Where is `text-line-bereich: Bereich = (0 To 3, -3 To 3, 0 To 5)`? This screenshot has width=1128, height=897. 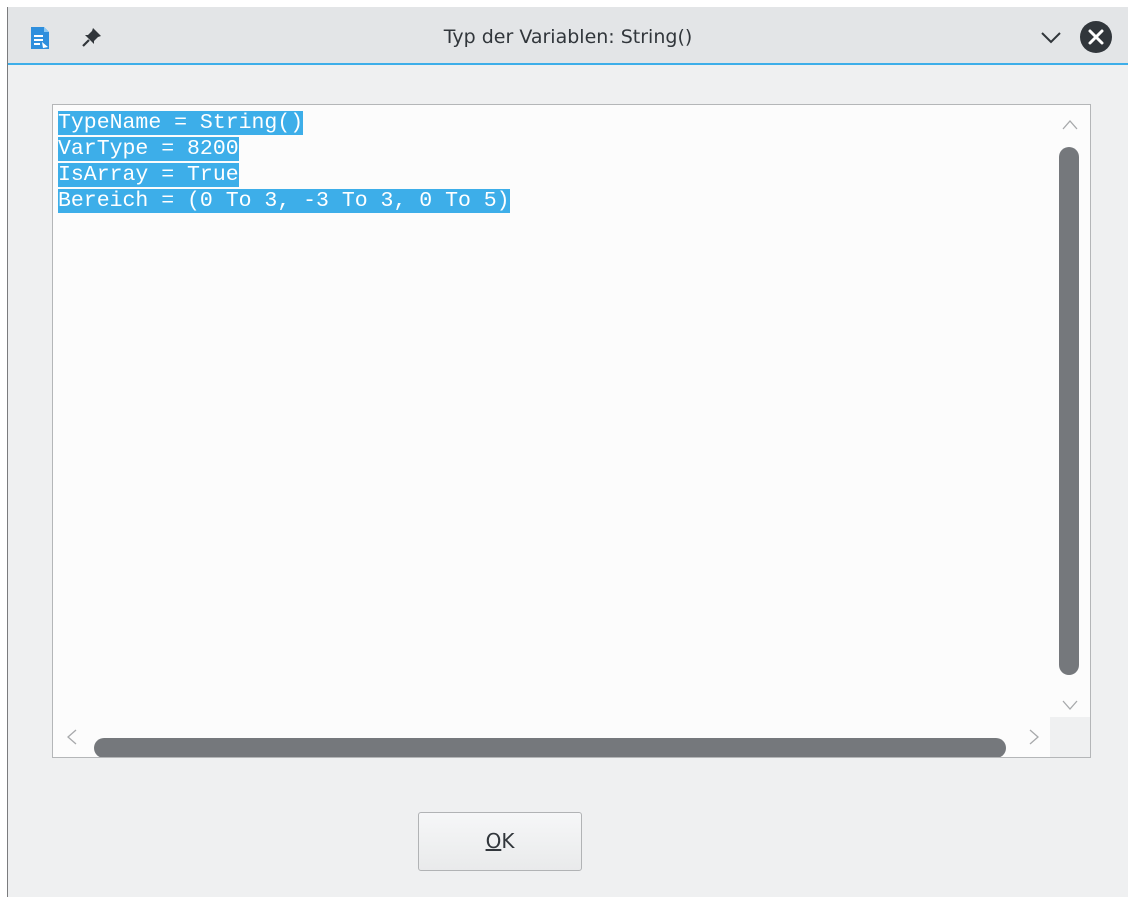 text-line-bereich: Bereich = (0 To 3, -3 To 3, 0 To 5) is located at coordinates (284, 201).